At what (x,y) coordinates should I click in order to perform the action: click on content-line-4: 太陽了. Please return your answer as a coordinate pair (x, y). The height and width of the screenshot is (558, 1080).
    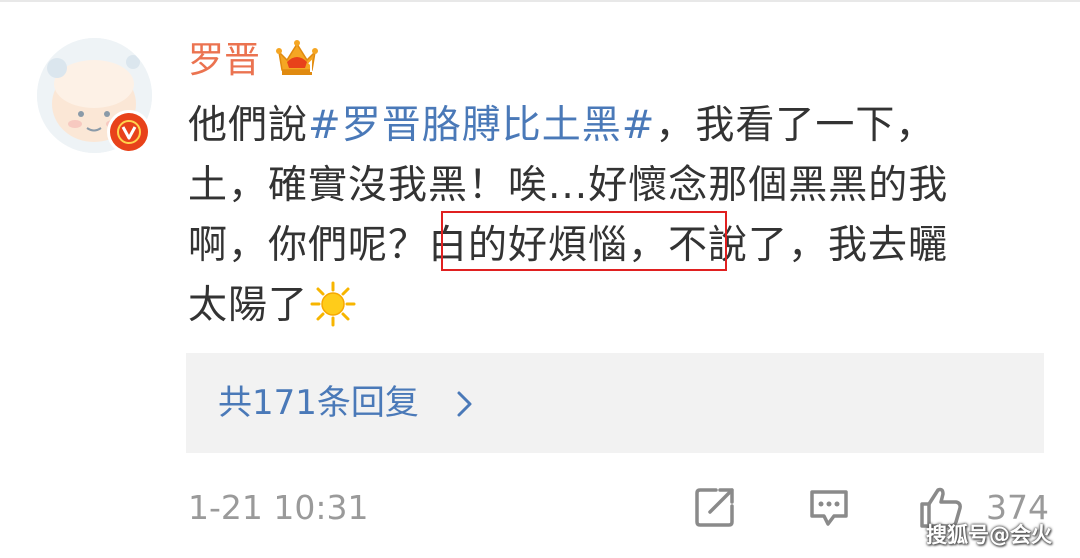
    Looking at the image, I should click on (618, 306).